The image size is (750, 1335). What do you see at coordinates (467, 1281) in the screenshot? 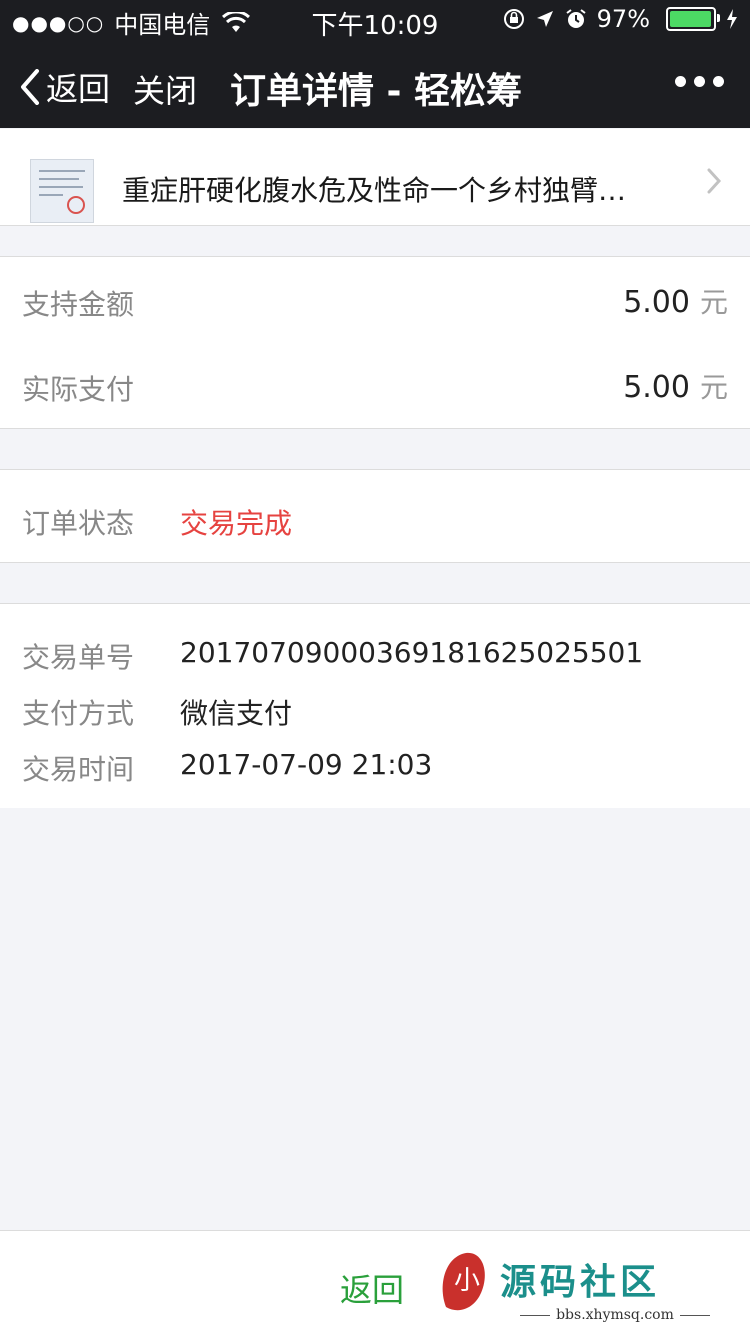
I see `watermark-logo-text: 小` at bounding box center [467, 1281].